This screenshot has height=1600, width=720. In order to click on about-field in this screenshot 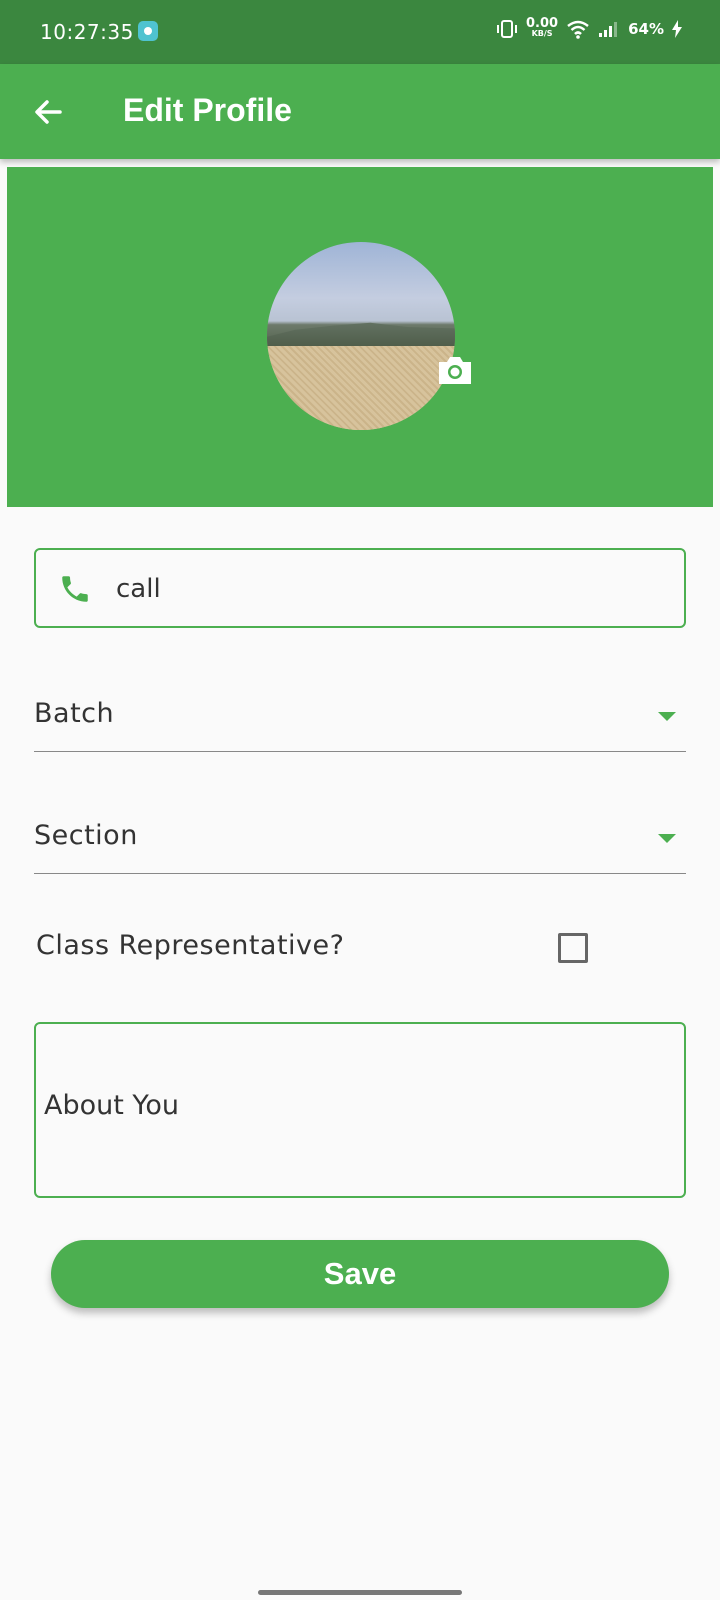, I will do `click(360, 1110)`.